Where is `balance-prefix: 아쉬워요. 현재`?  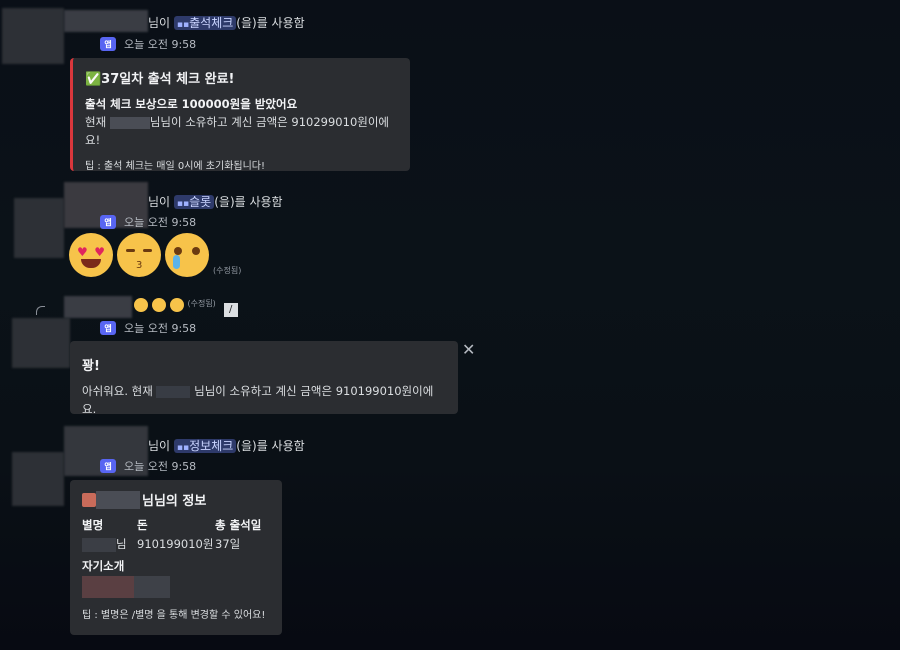 balance-prefix: 아쉬워요. 현재 is located at coordinates (117, 391).